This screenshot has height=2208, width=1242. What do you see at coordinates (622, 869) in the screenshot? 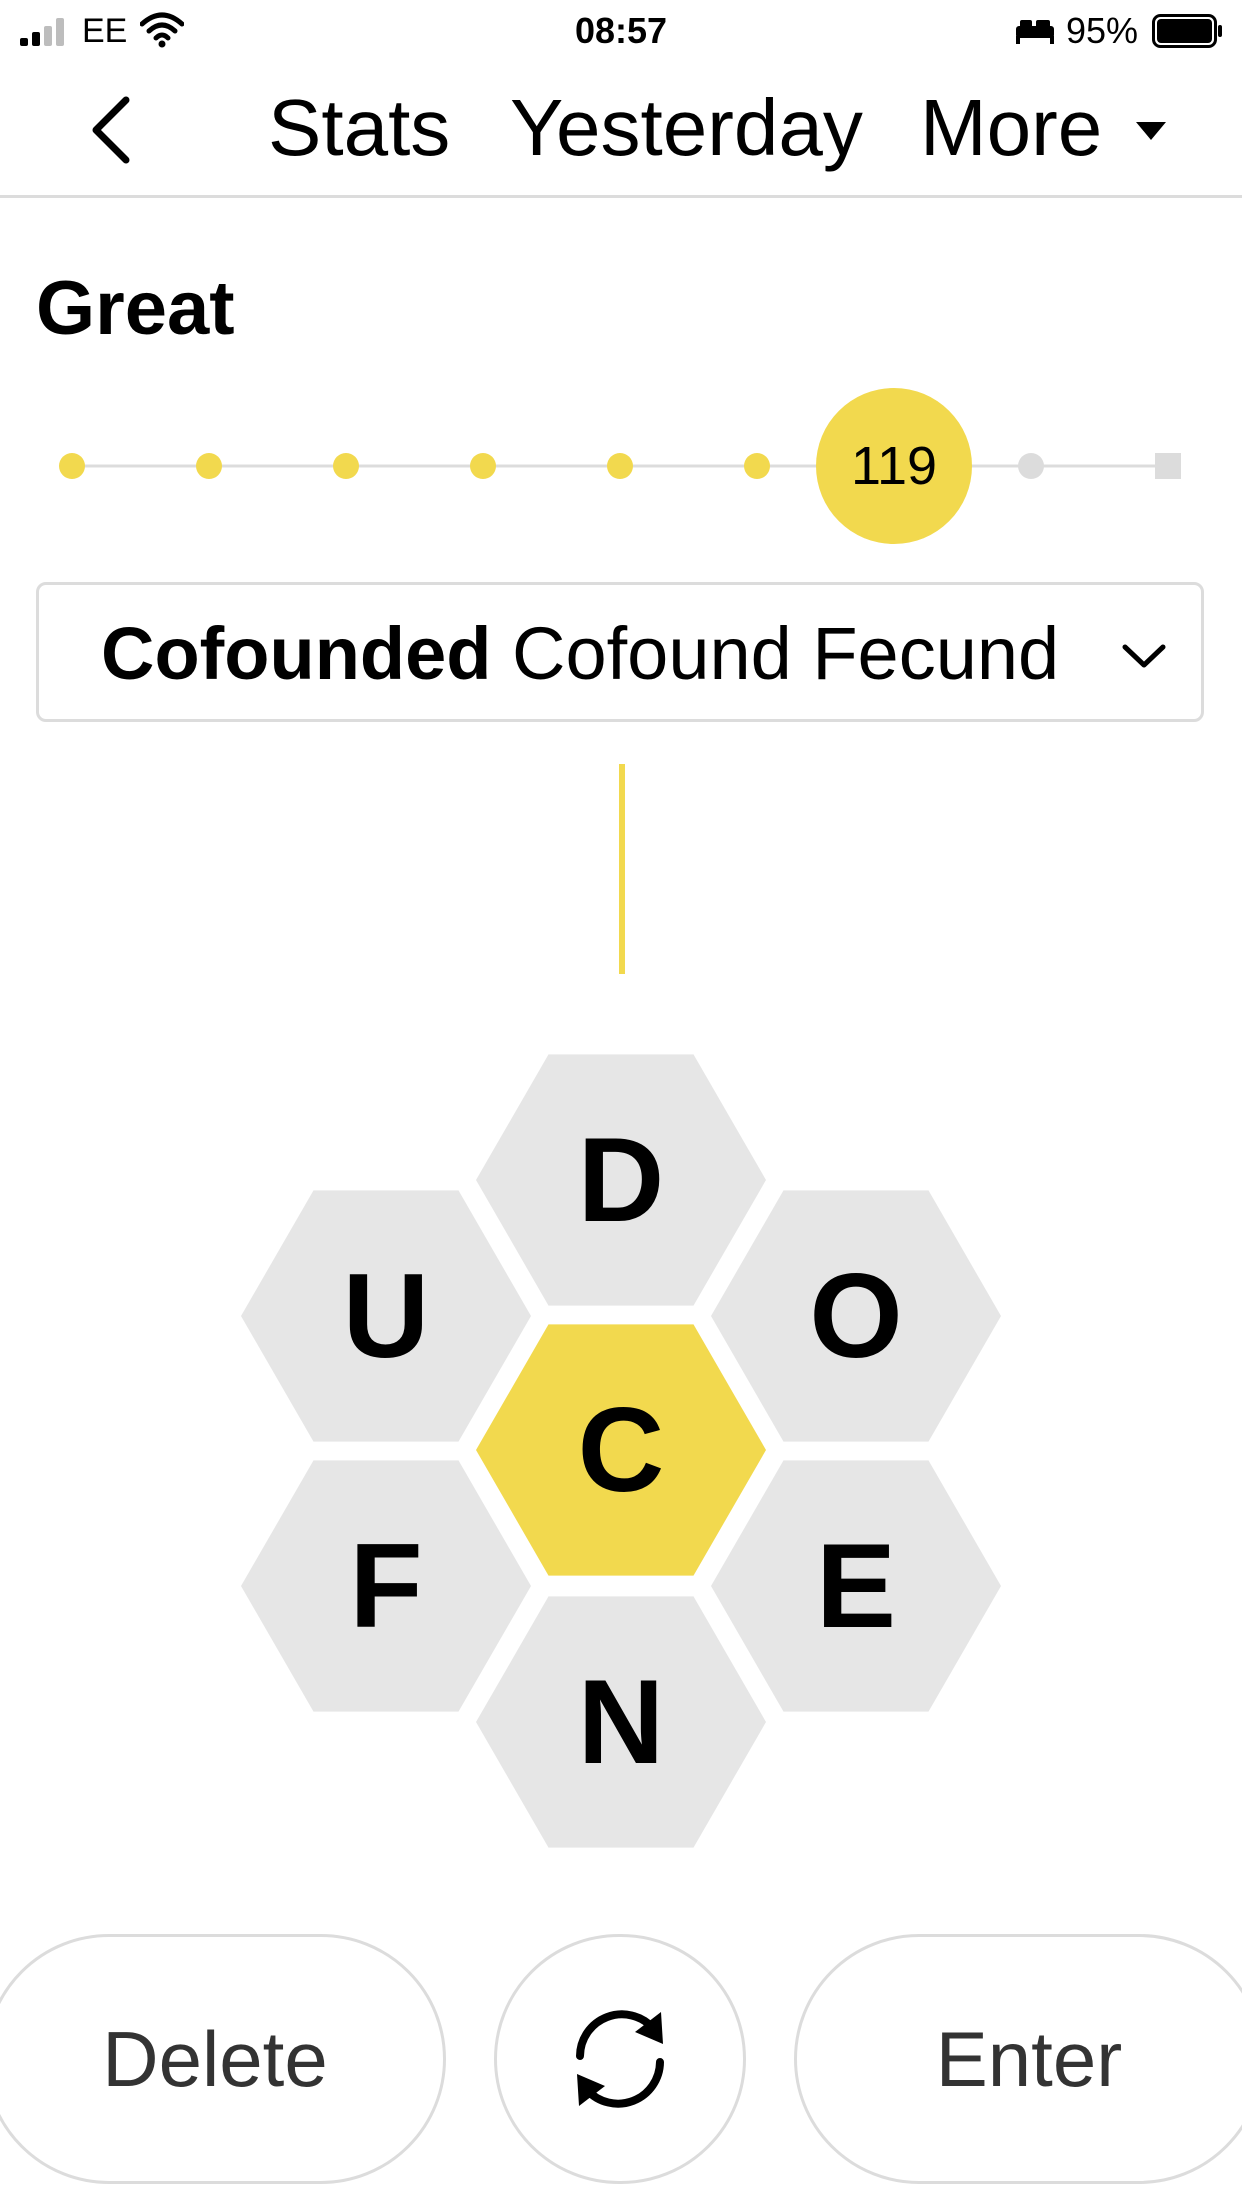
I see `input-cursor` at bounding box center [622, 869].